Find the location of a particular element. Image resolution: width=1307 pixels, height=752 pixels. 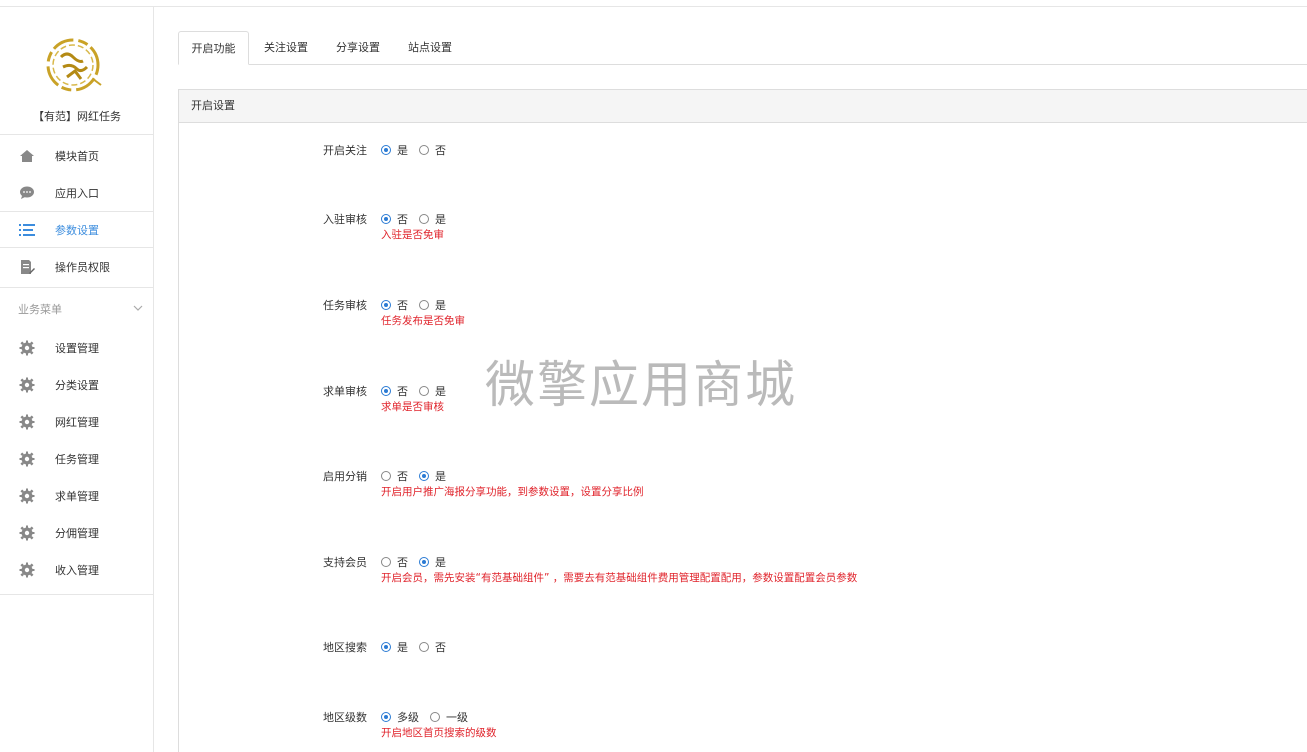

nav-item-label: 参数设置 is located at coordinates (77, 230).